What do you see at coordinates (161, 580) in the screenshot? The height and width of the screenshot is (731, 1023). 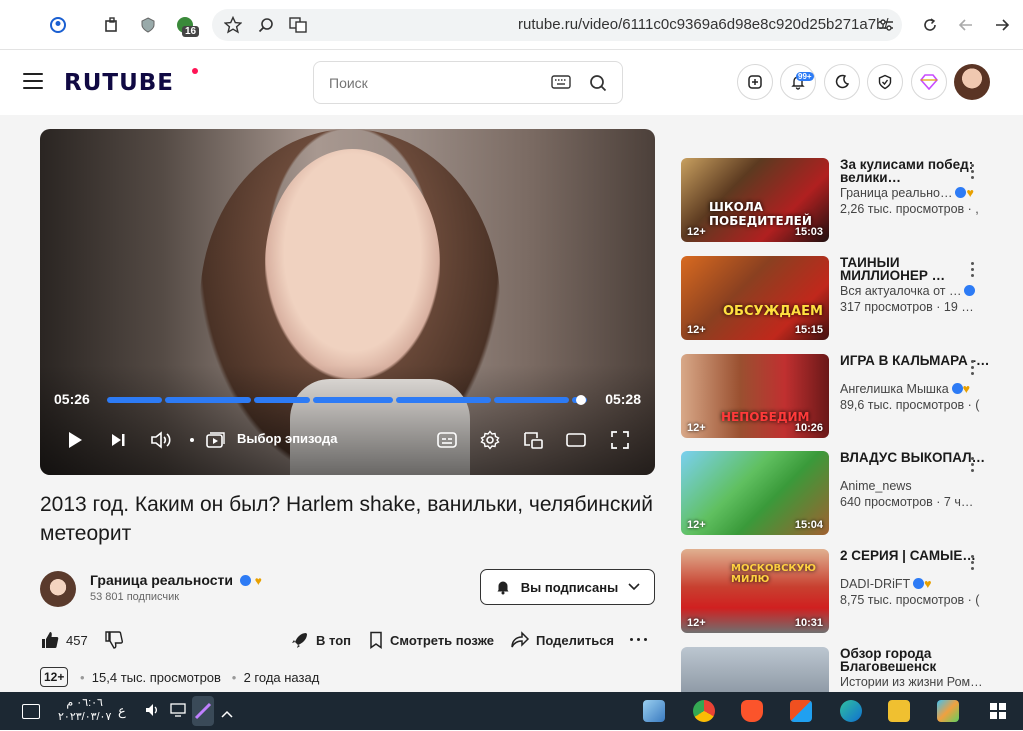 I see `channel-name: Граница реальности` at bounding box center [161, 580].